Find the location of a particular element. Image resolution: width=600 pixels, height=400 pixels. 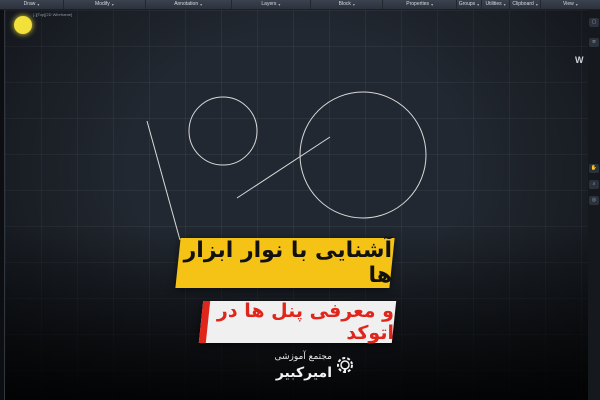

nav-icon: ▢ is located at coordinates (594, 22).